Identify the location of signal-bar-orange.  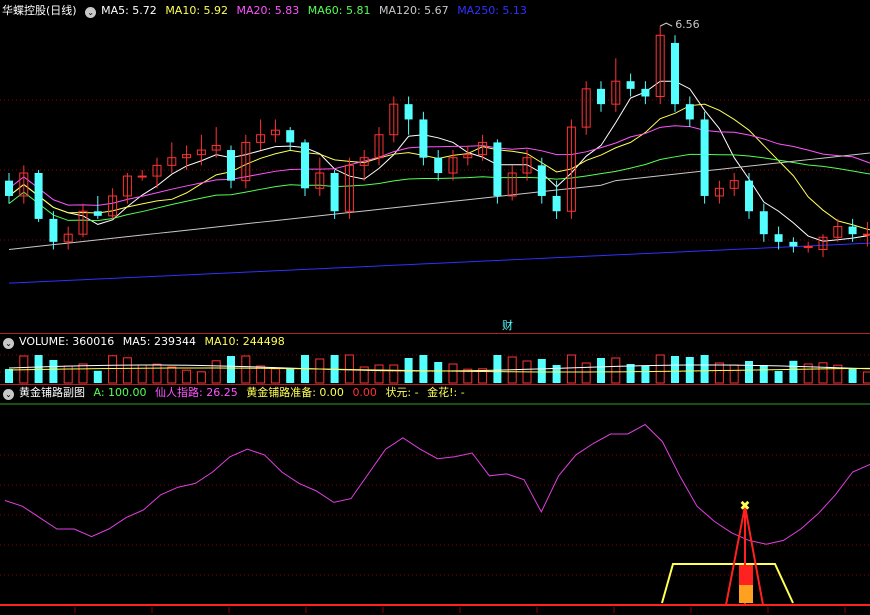
(746, 594).